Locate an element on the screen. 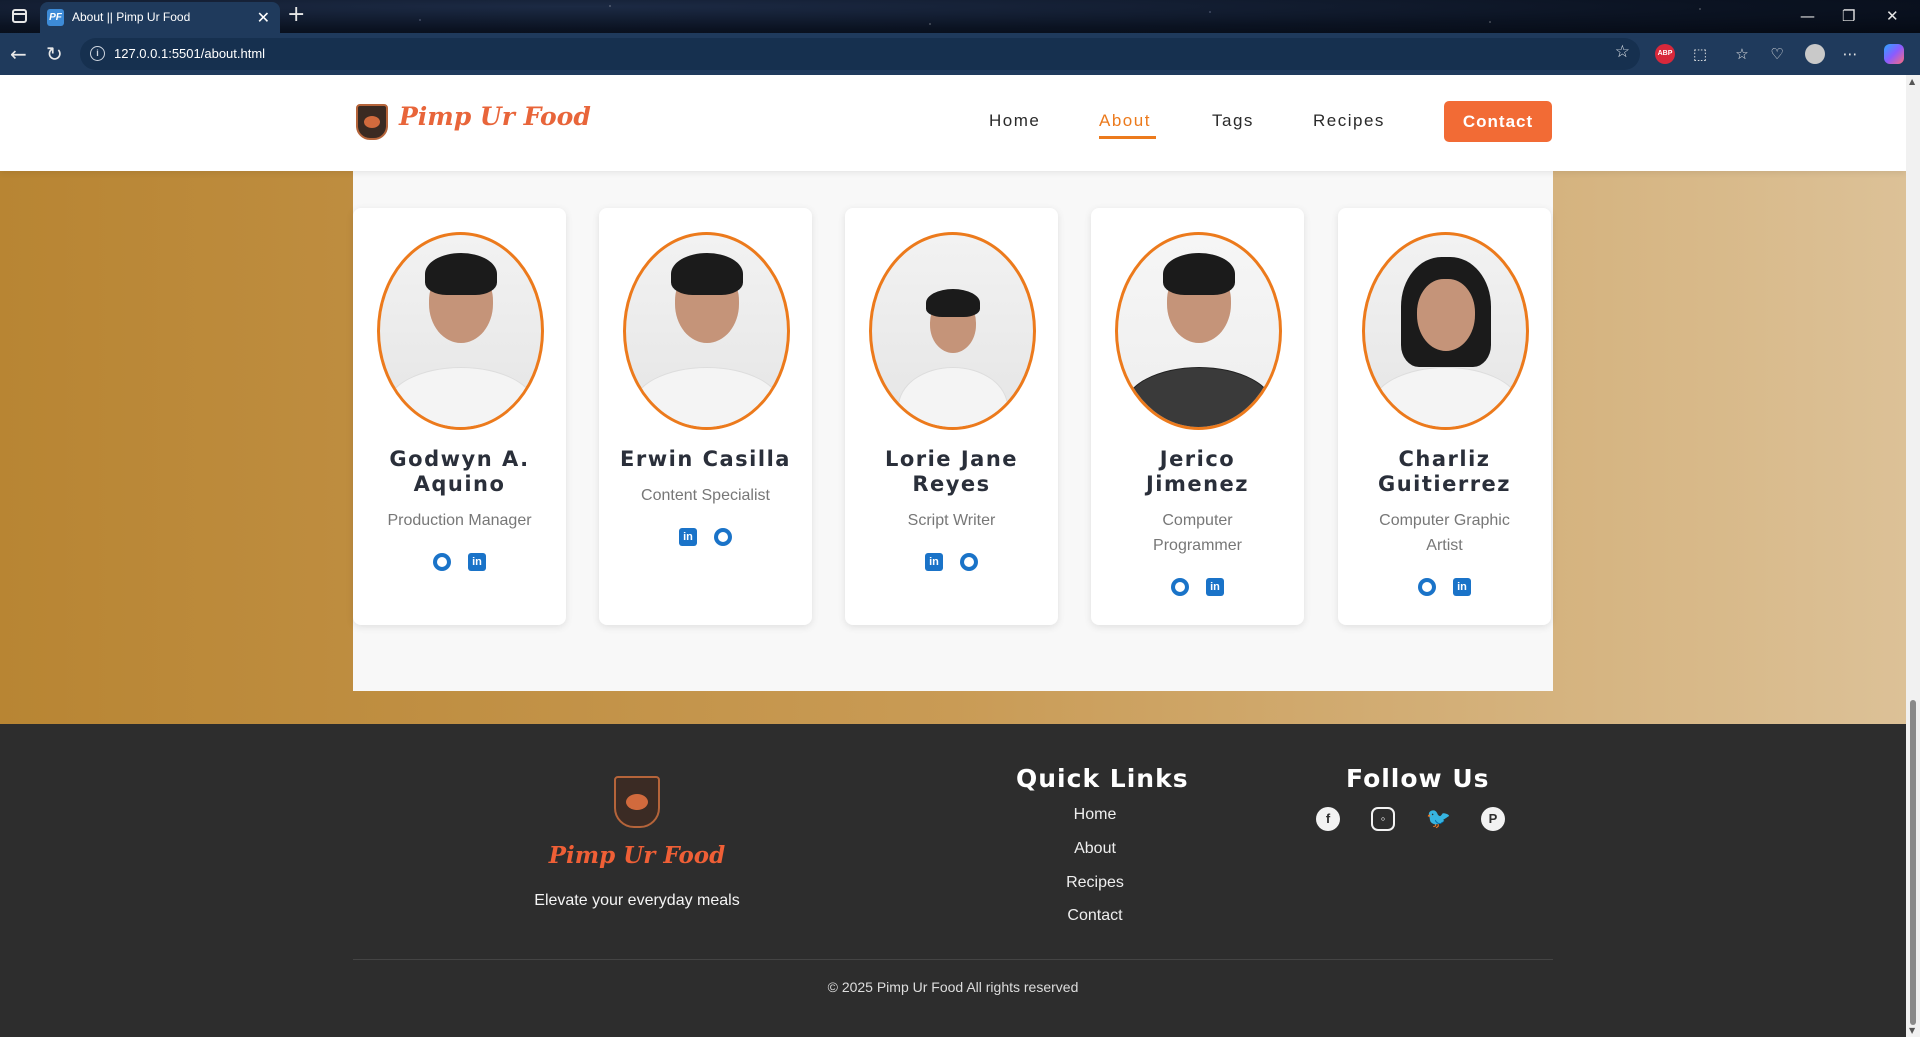 The height and width of the screenshot is (1037, 1920). more-icon: ⋯ is located at coordinates (1850, 54).